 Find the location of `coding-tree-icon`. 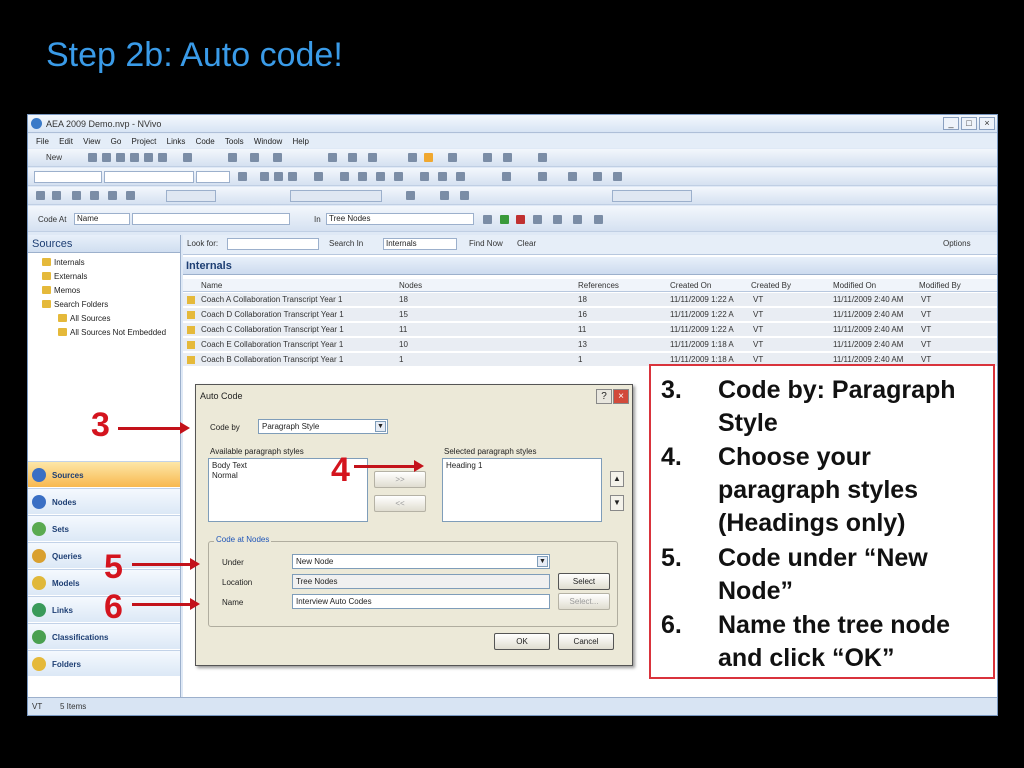

coding-tree-icon is located at coordinates (577, 219).